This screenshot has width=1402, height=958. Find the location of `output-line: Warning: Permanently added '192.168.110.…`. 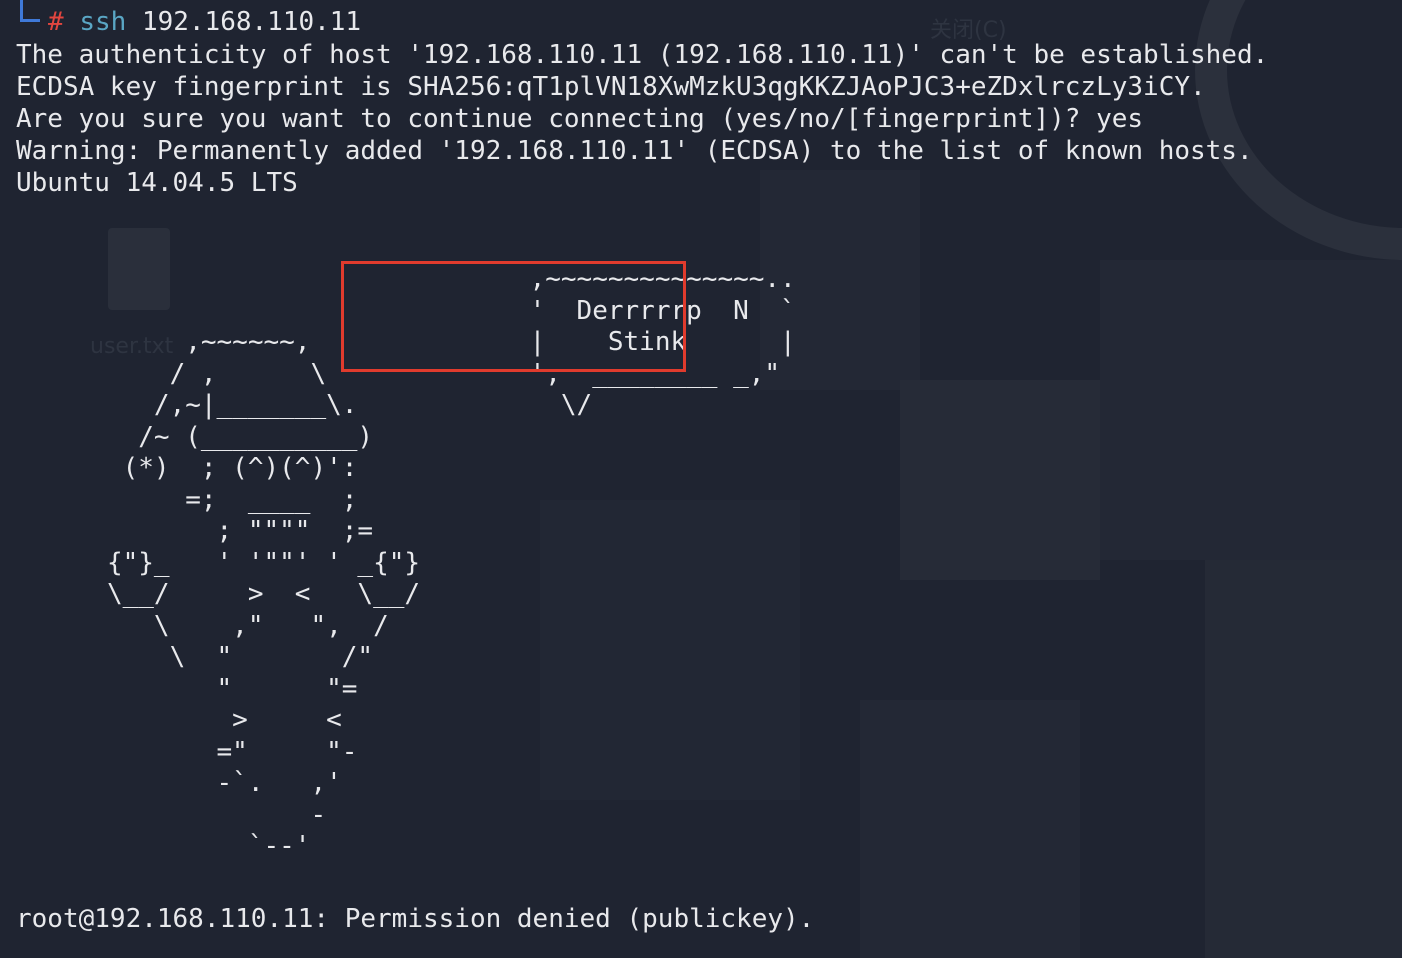

output-line: Warning: Permanently added '192.168.110.… is located at coordinates (634, 151).